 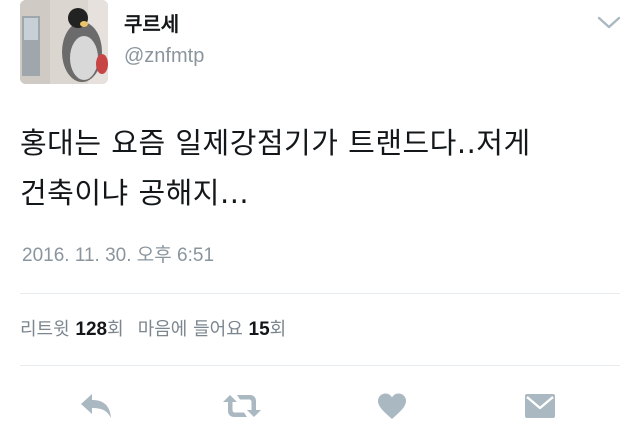 I want to click on heart-icon, so click(x=392, y=406).